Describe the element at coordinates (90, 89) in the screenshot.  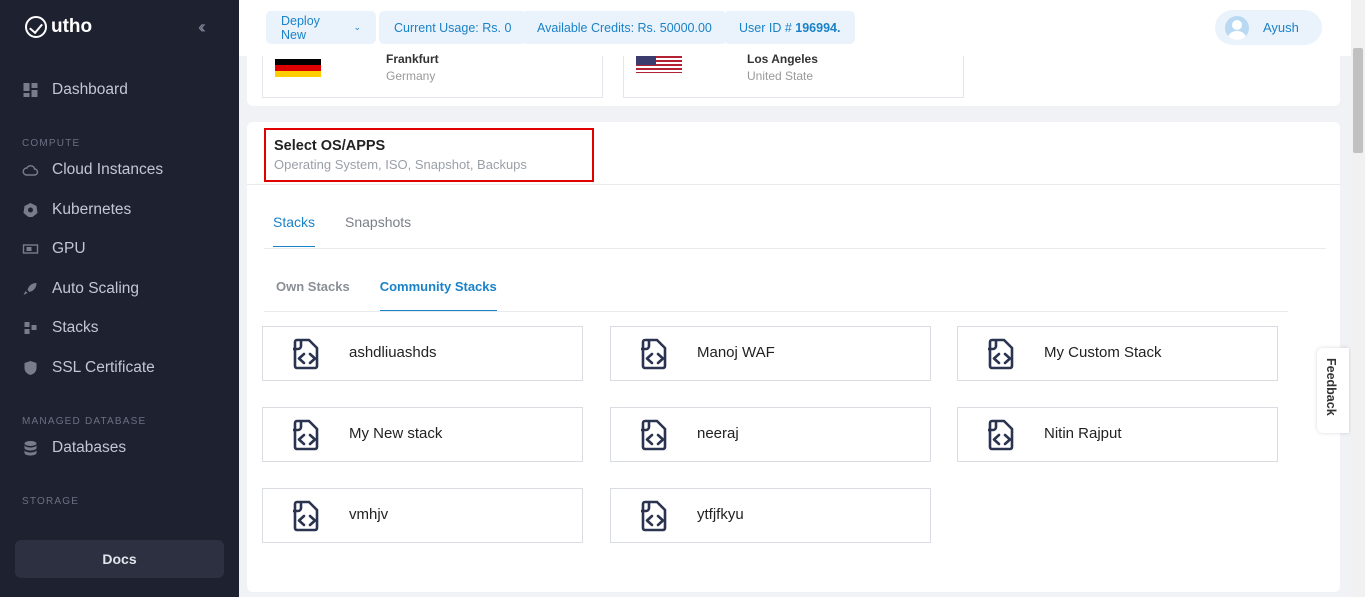
I see `sidebar-item-label: Dashboard` at that location.